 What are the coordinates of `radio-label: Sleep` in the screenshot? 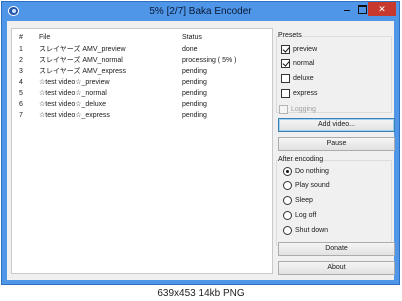 It's located at (304, 200).